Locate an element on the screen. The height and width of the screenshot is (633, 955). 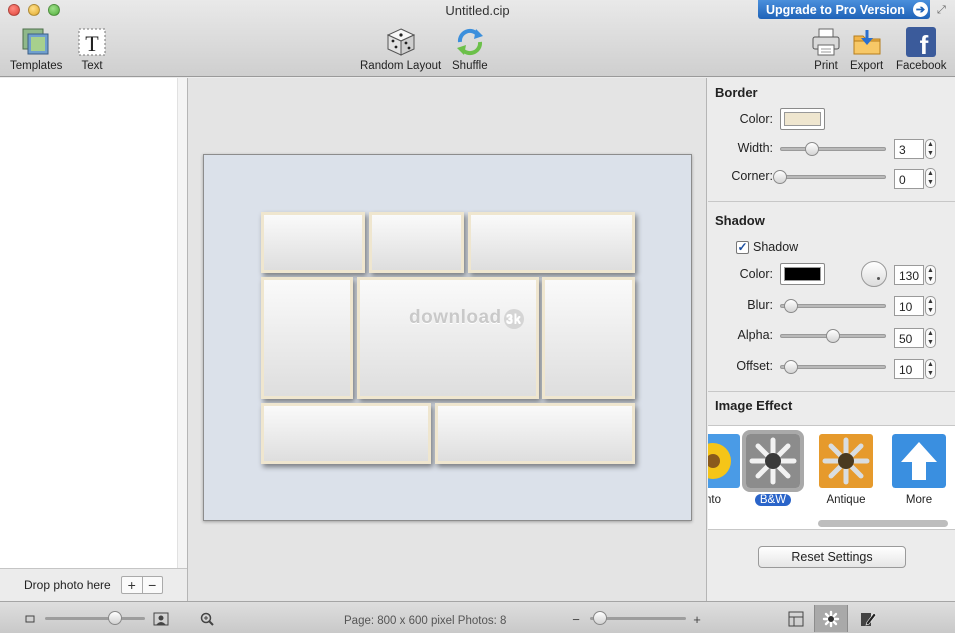
shadow-blur-field: 10 is located at coordinates (909, 306).